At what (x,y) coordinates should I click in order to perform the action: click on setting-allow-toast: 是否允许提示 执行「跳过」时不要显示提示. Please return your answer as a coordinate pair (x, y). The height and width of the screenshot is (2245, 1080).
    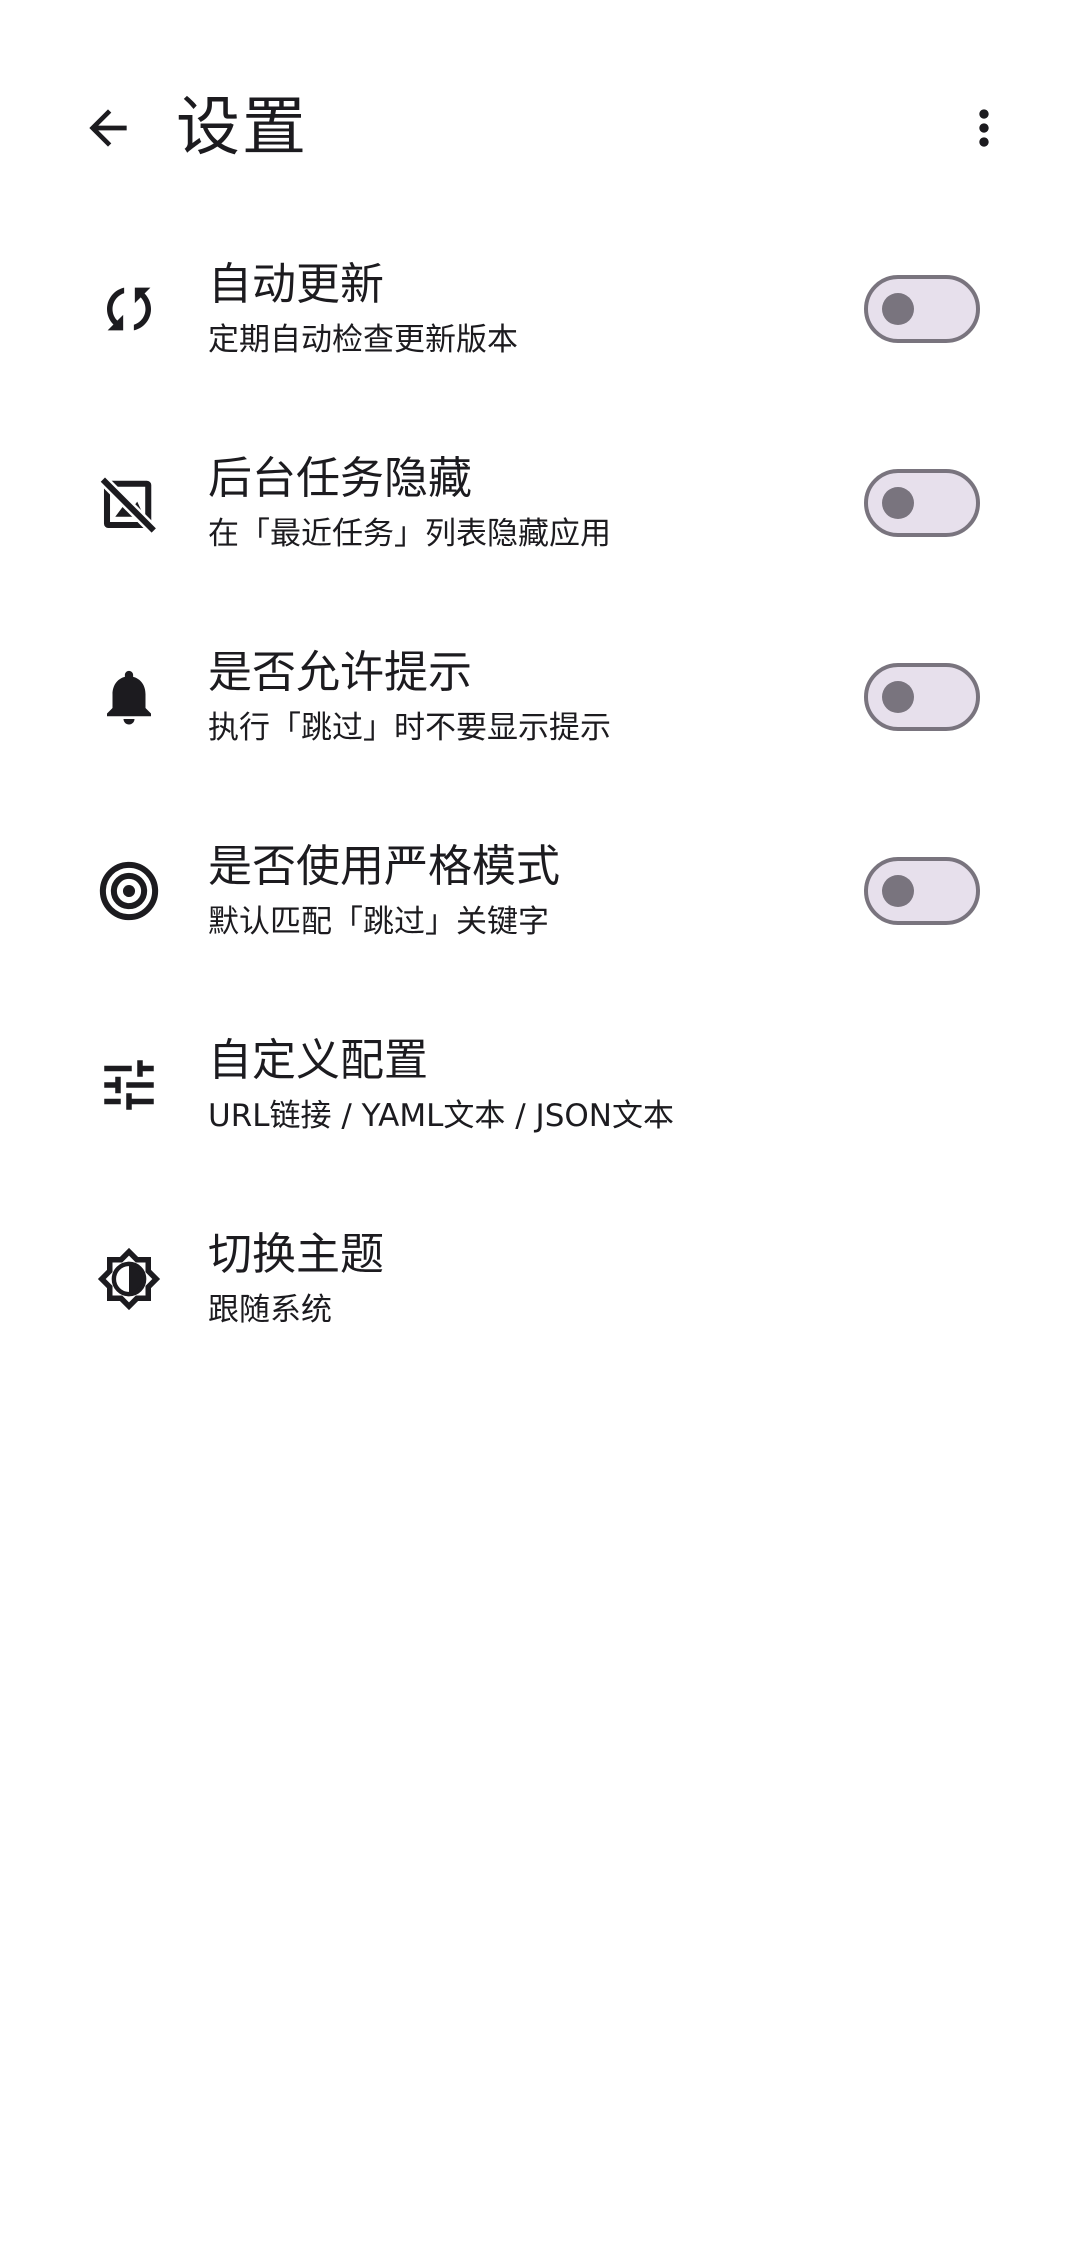
    Looking at the image, I should click on (540, 697).